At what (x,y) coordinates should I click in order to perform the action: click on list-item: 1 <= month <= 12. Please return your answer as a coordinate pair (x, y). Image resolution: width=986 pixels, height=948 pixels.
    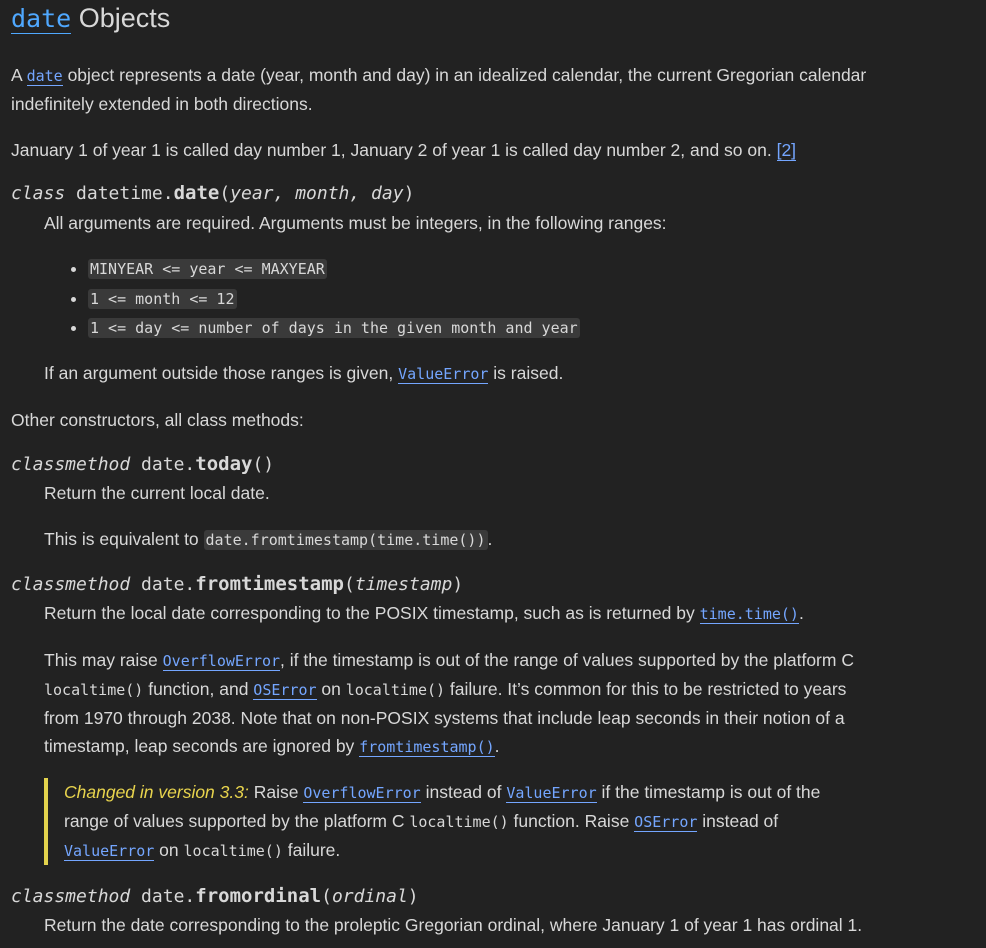
    Looking at the image, I should click on (334, 299).